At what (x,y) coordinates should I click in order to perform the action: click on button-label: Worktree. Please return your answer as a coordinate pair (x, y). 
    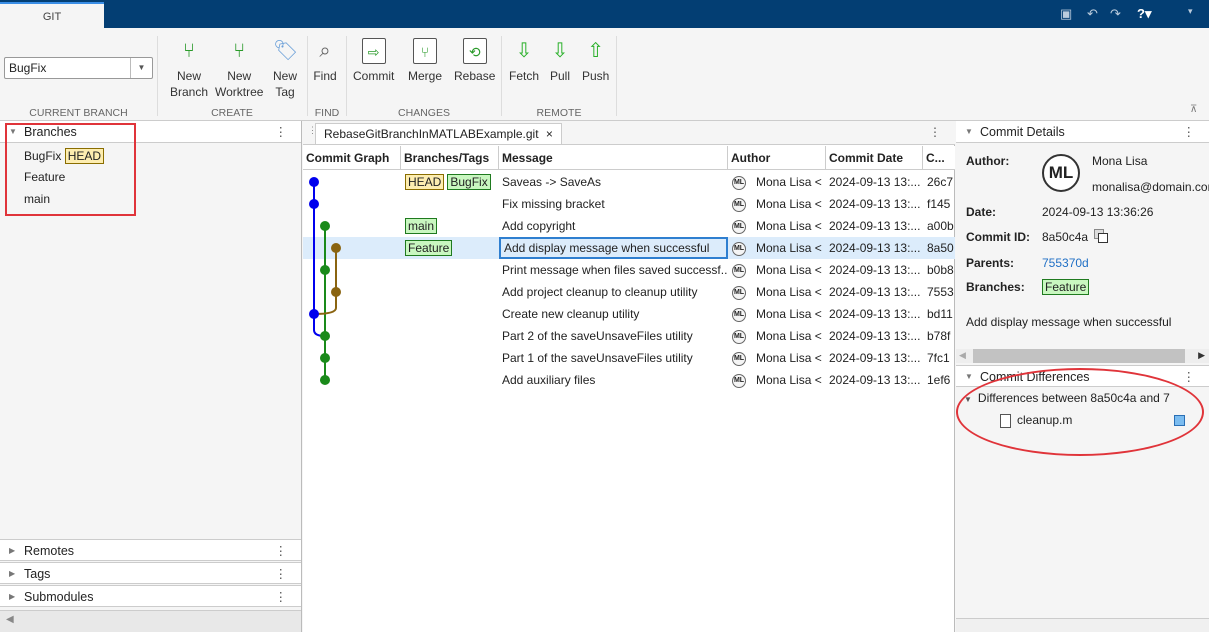
    Looking at the image, I should click on (239, 92).